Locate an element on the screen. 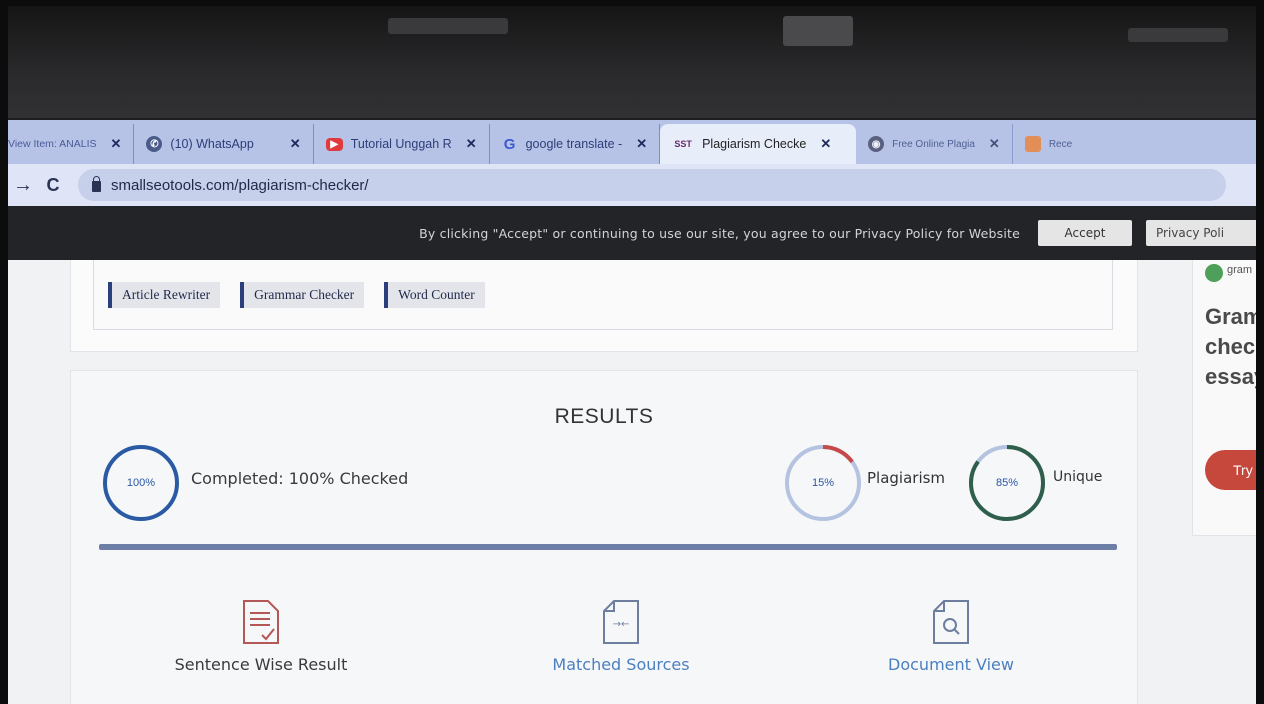 This screenshot has width=1264, height=704. tab-view-item: View Item: ANALIS ✕ is located at coordinates (71, 144).